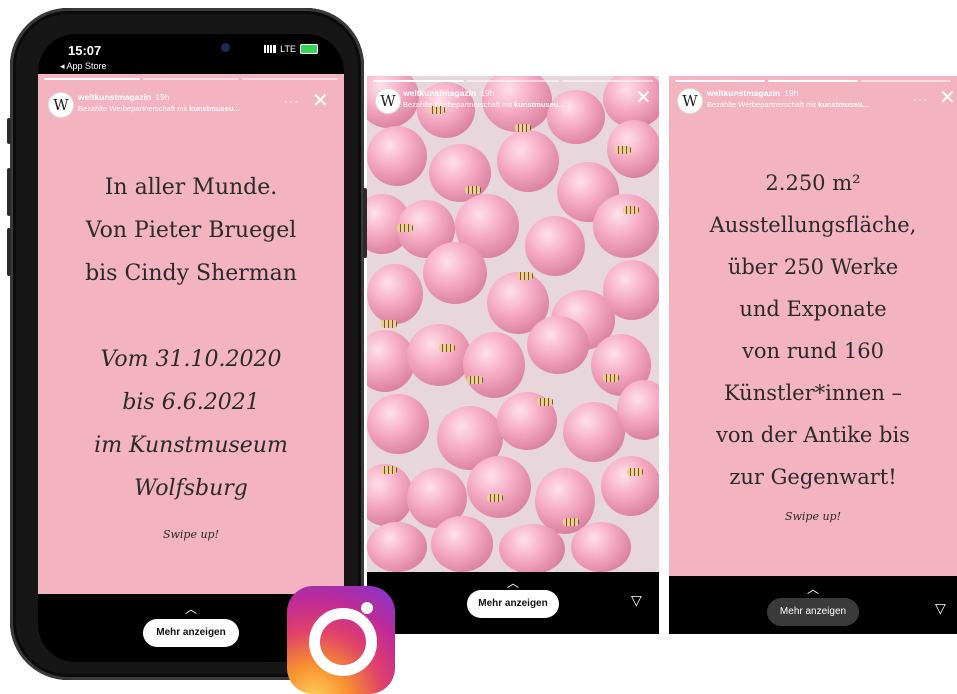 This screenshot has height=694, width=957. What do you see at coordinates (85, 50) in the screenshot?
I see `status-time: 15:07` at bounding box center [85, 50].